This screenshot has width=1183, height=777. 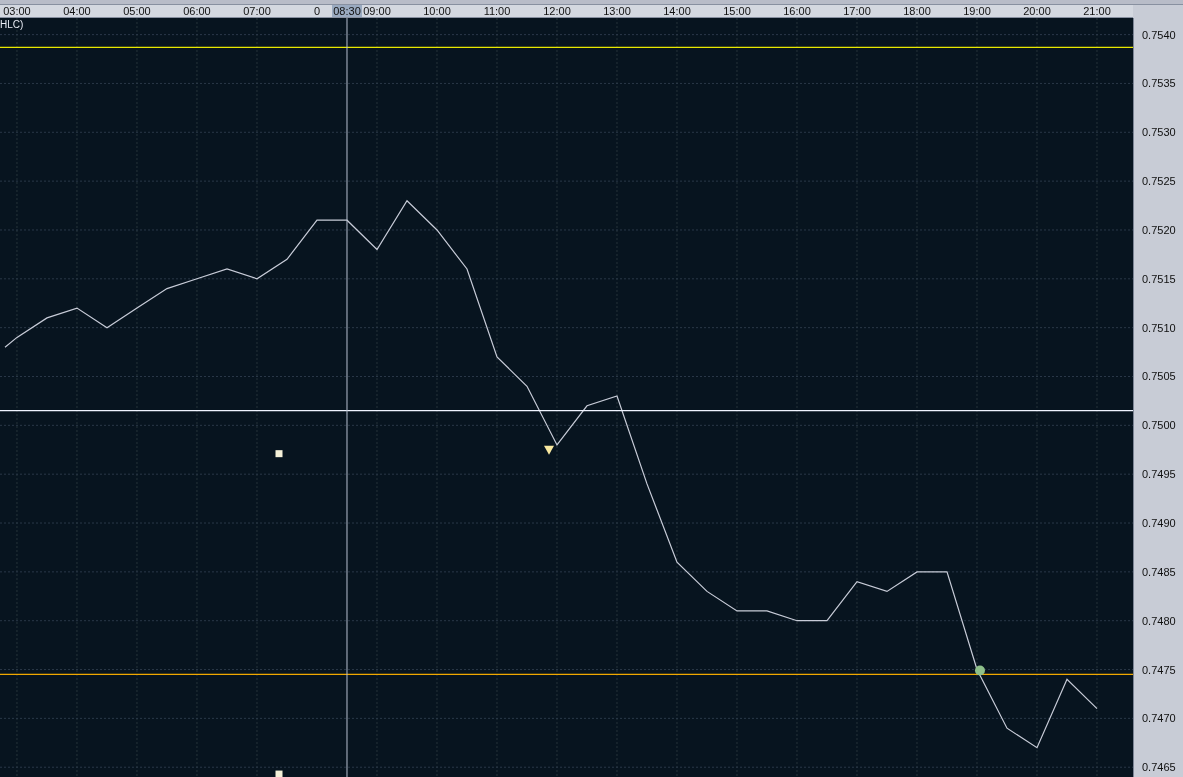 What do you see at coordinates (1159, 767) in the screenshot?
I see `price-tick-label: 0.7465` at bounding box center [1159, 767].